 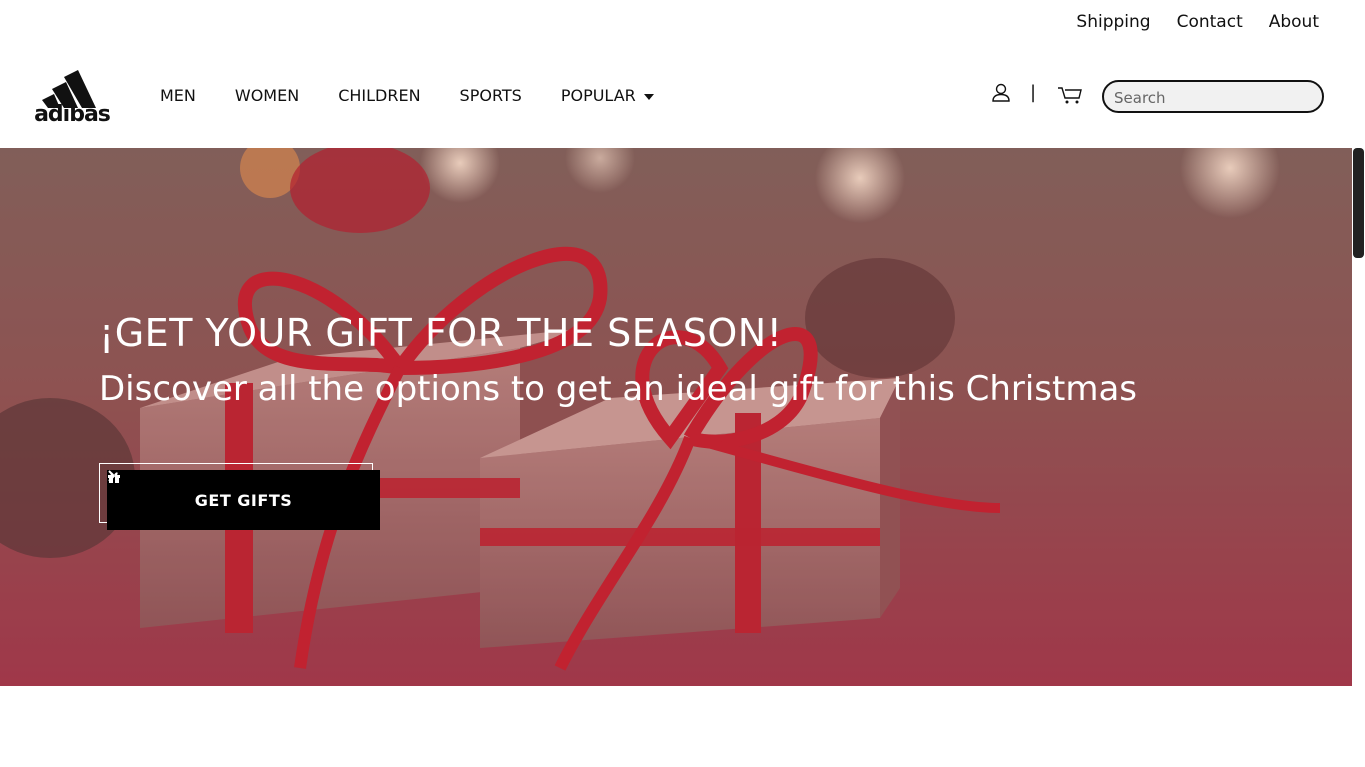 I want to click on shipping-link: Shipping, so click(x=1113, y=22).